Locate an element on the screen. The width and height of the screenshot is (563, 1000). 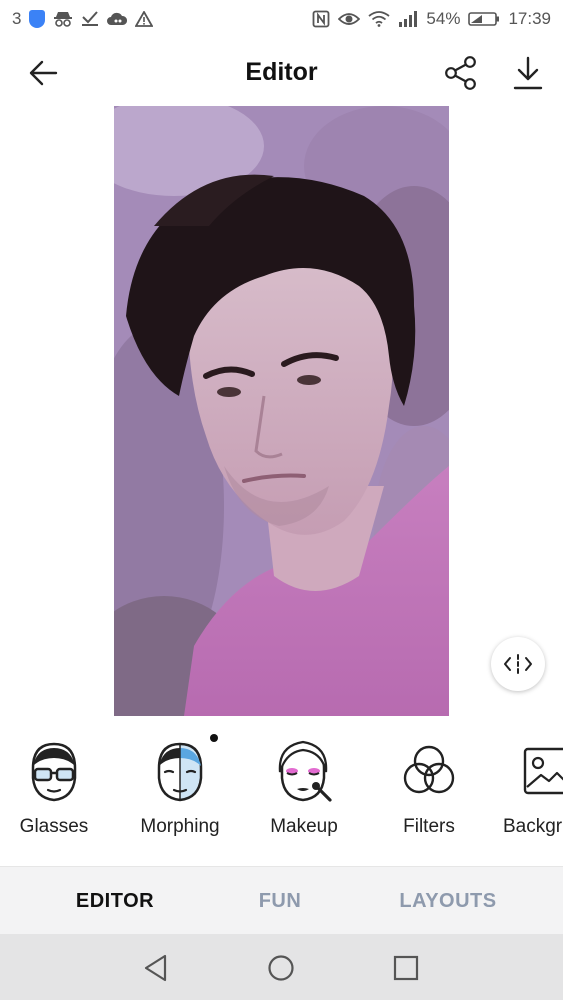
tool-morphing: Morphing is located at coordinates (180, 795).